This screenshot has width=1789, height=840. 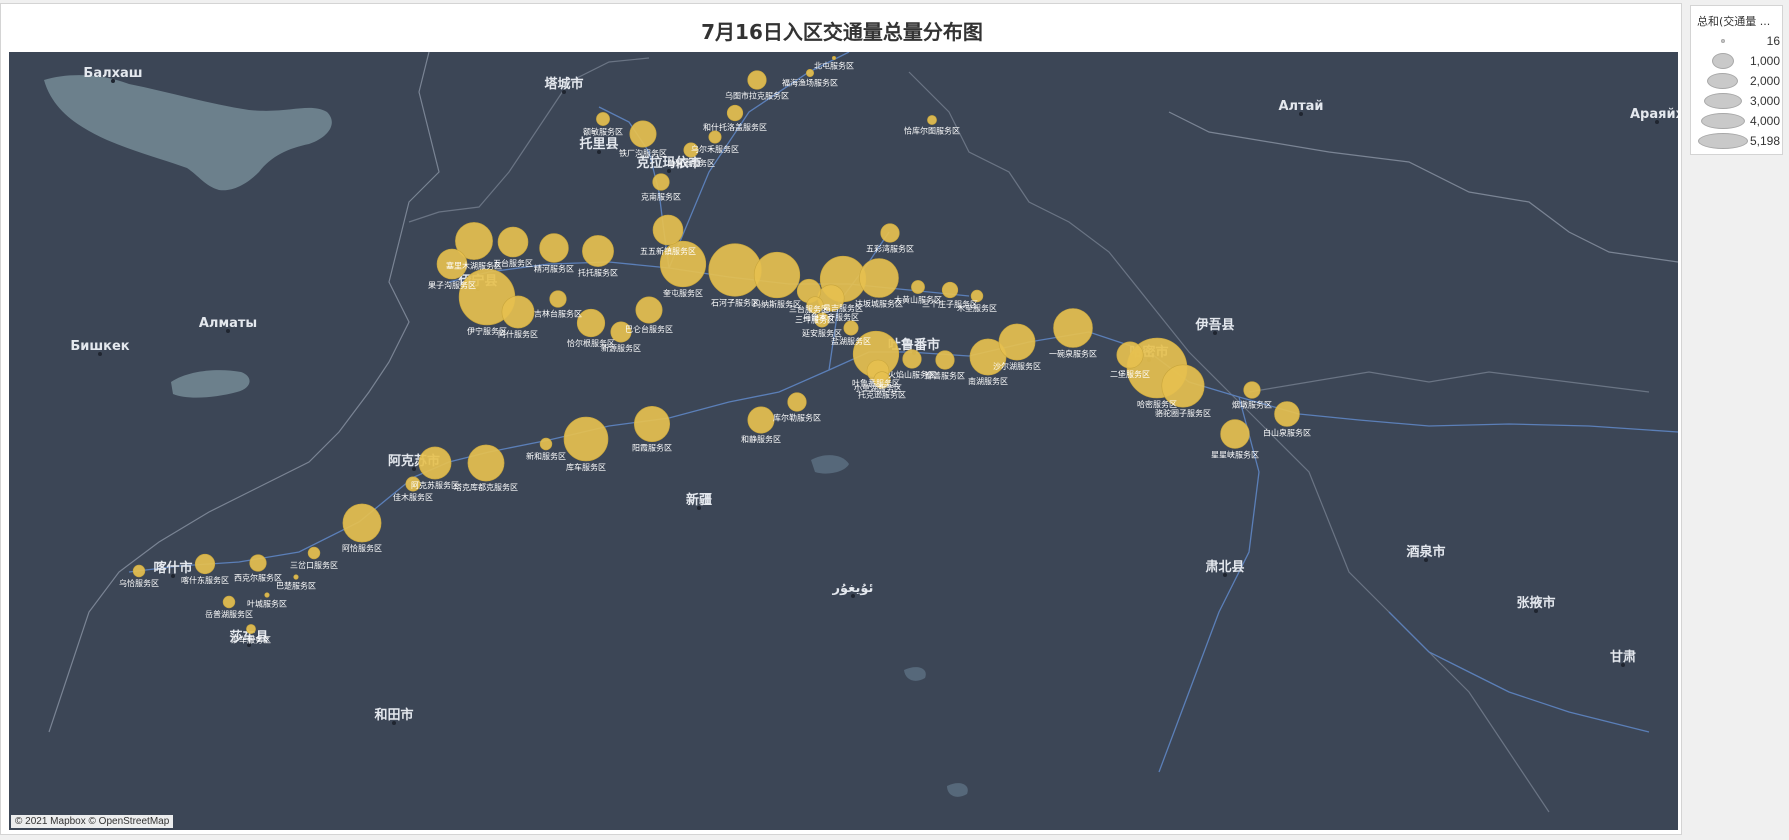 What do you see at coordinates (362, 548) in the screenshot?
I see `service-area-label: 阿恰服务区` at bounding box center [362, 548].